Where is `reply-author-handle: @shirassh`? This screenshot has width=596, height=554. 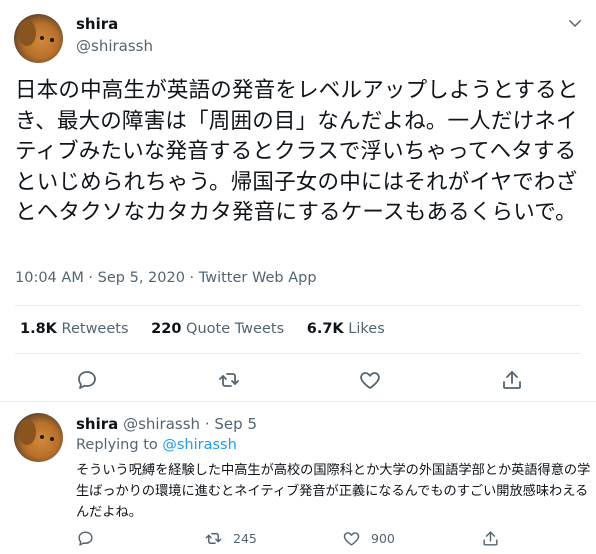
reply-author-handle: @shirassh is located at coordinates (161, 424).